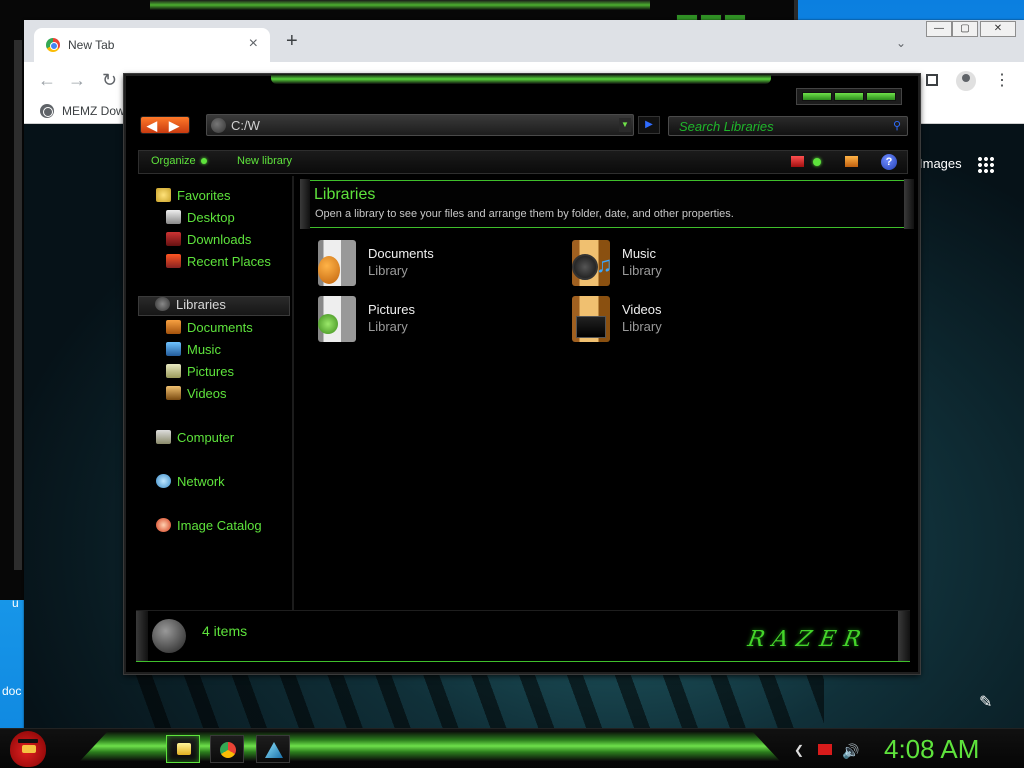  I want to click on pictures-icon, so click(173, 371).